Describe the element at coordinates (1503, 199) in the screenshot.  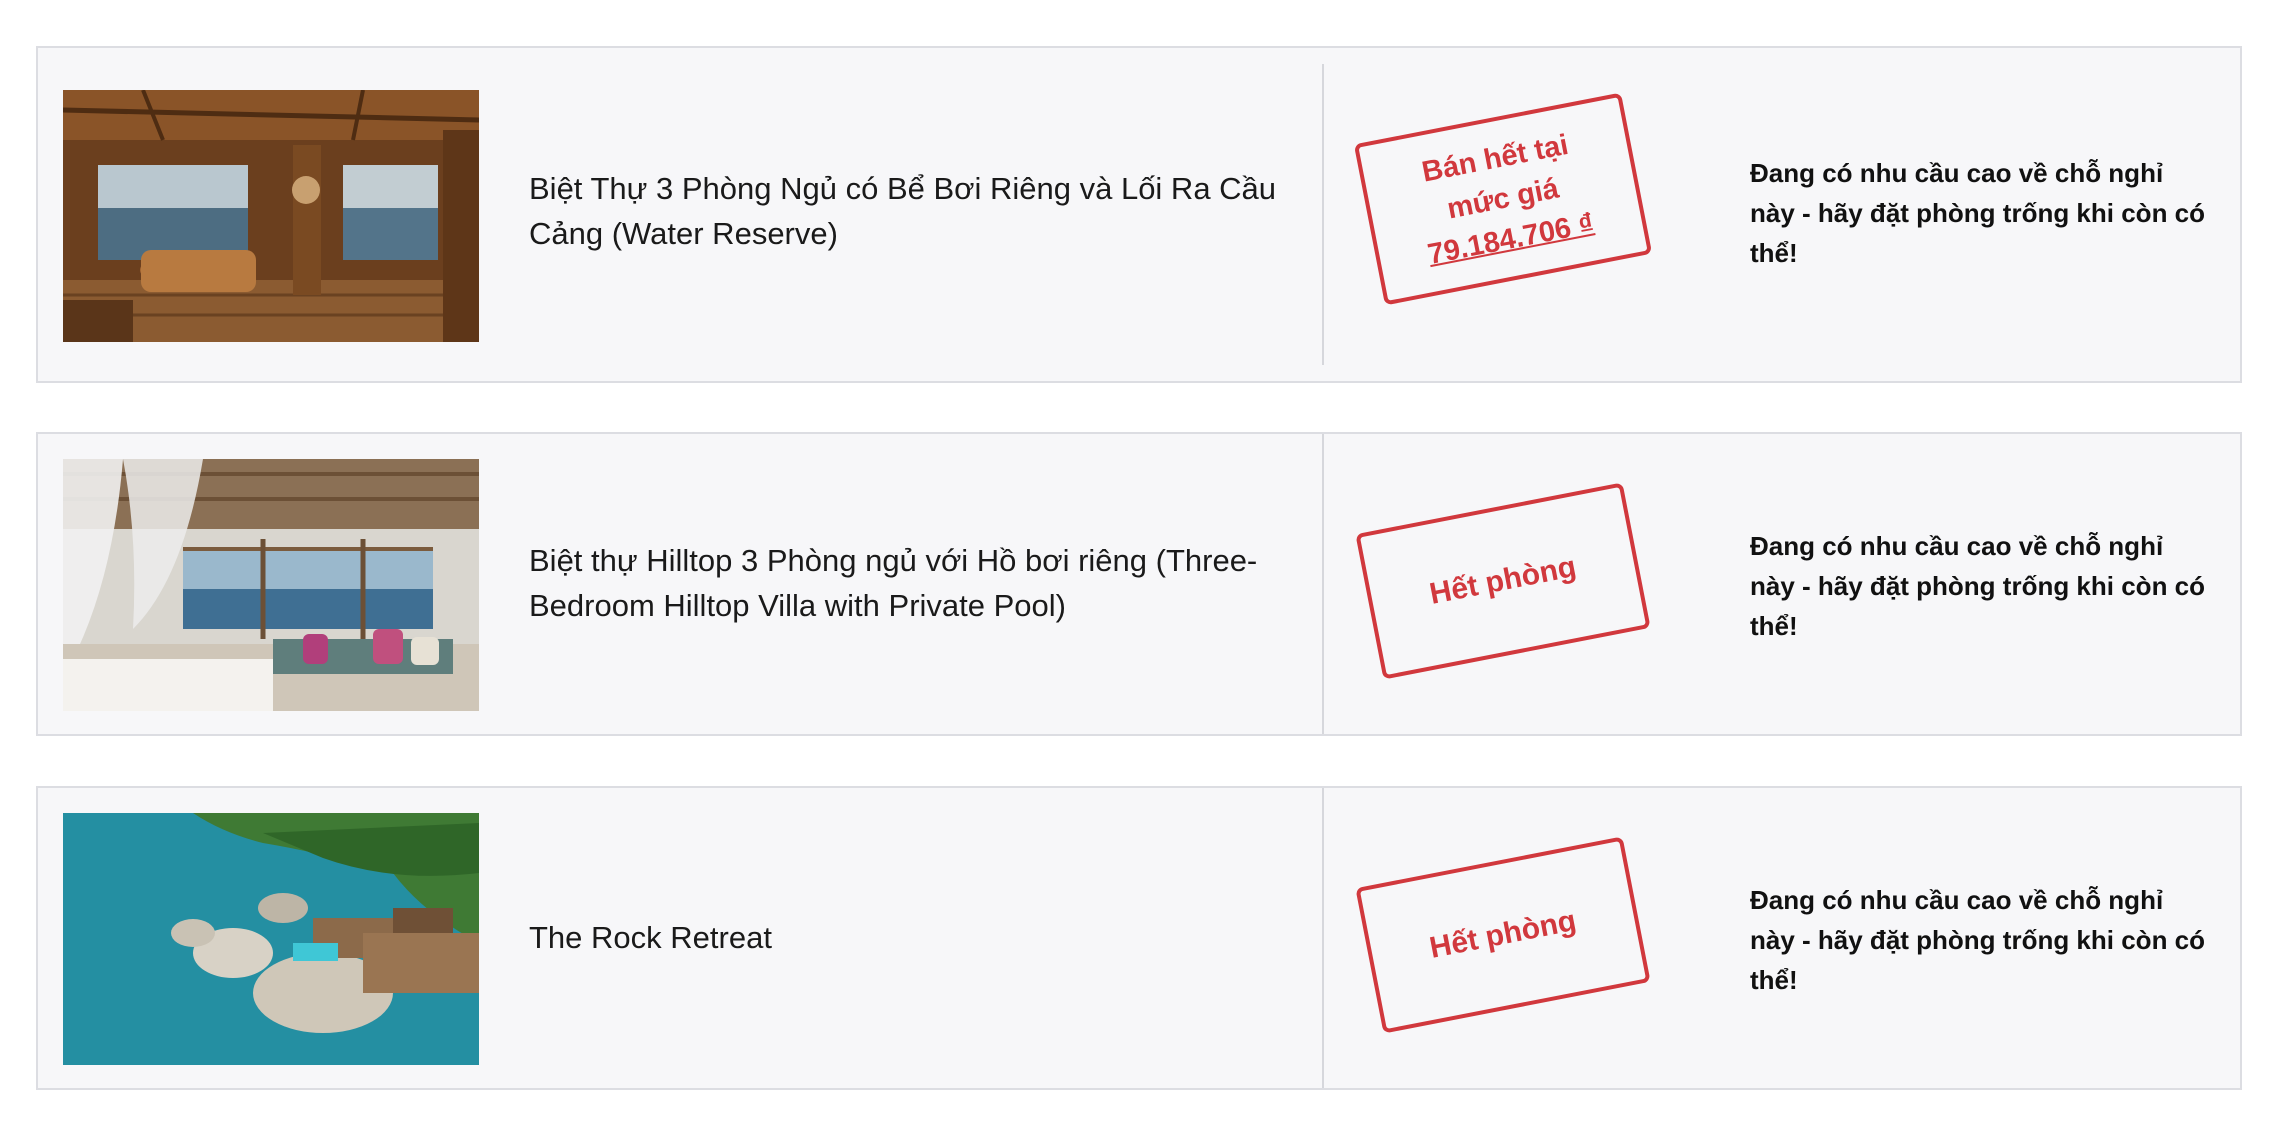
I see `sold-out-price-stamp: Bán hết tại mức giá 79.184.706 ₫` at that location.